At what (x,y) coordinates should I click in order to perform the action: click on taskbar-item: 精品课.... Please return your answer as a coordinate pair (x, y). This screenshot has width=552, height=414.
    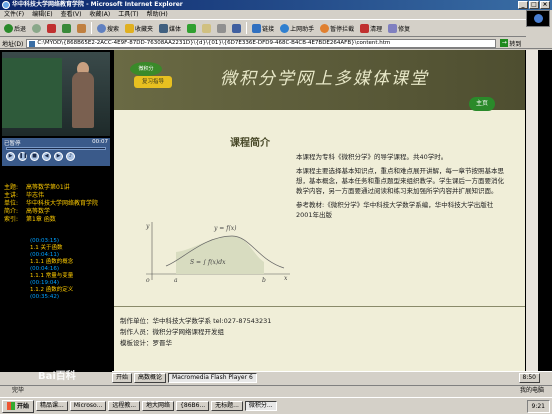
    Looking at the image, I should click on (52, 406).